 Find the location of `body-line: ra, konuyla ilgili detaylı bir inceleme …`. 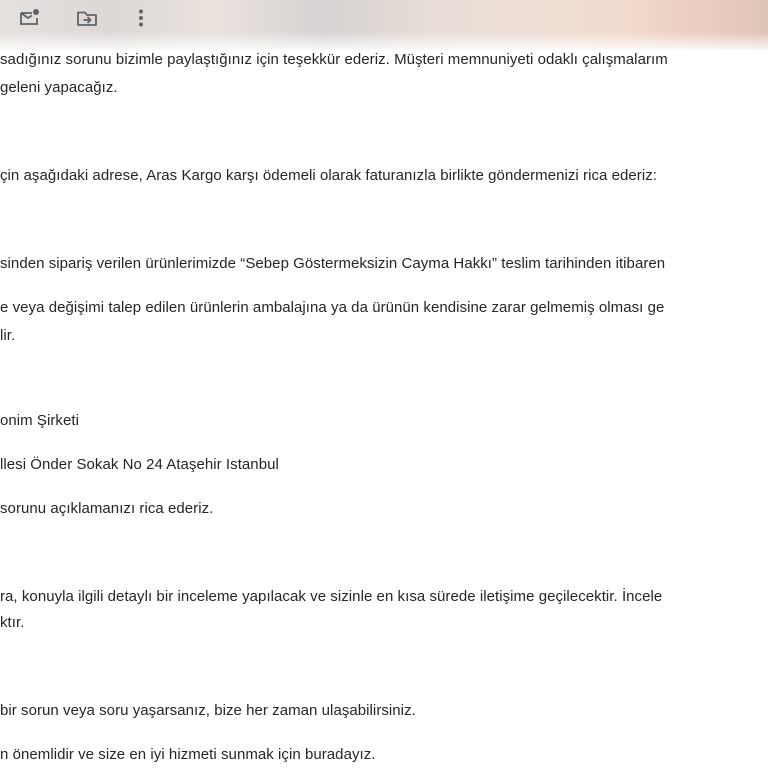

body-line: ra, konuyla ilgili detaylı bir inceleme … is located at coordinates (331, 596).